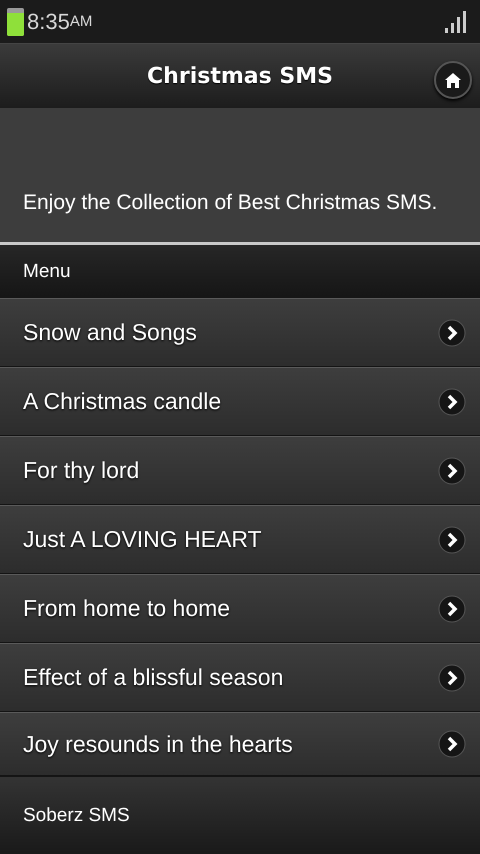  Describe the element at coordinates (240, 677) in the screenshot. I see `menu-item: Effect of a blissful season` at that location.